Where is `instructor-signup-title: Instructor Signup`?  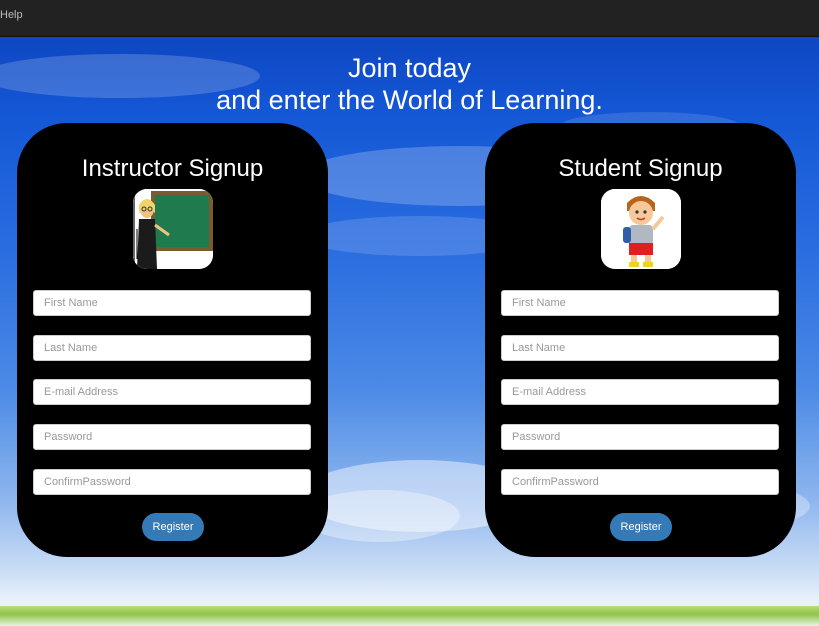 instructor-signup-title: Instructor Signup is located at coordinates (172, 168).